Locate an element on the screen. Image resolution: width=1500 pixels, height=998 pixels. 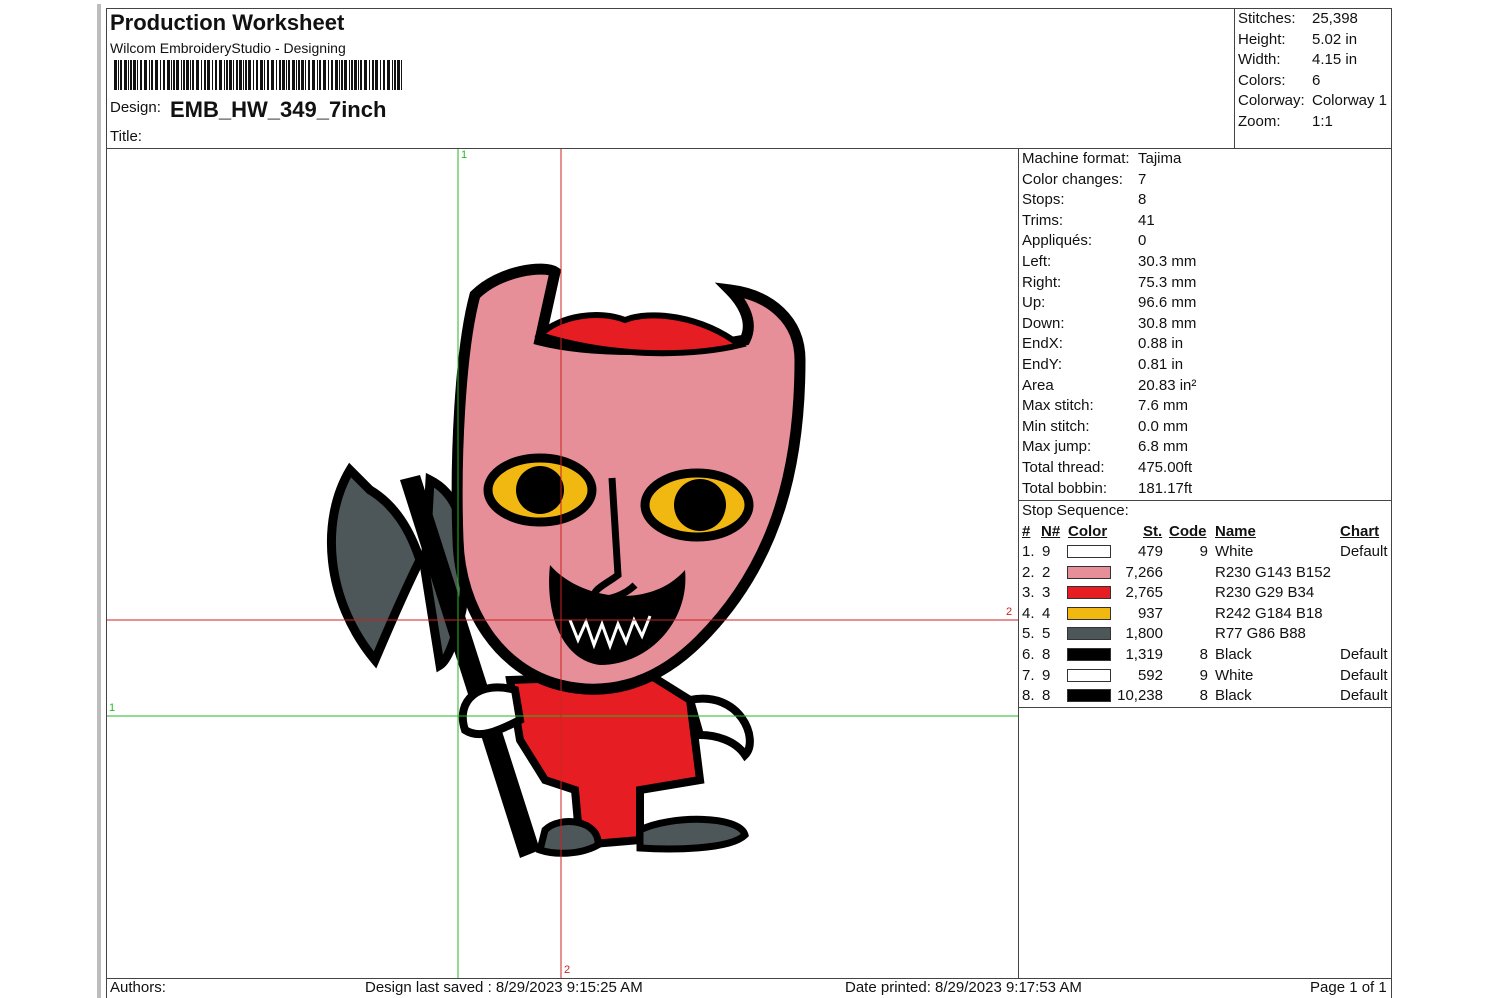
detail-value: 0.81 in is located at coordinates (1161, 364).